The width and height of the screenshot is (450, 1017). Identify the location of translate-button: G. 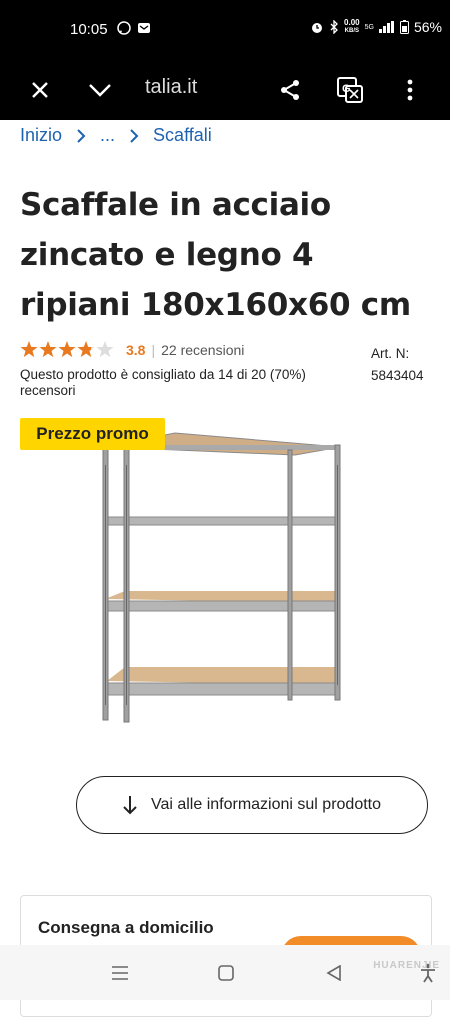
(350, 90).